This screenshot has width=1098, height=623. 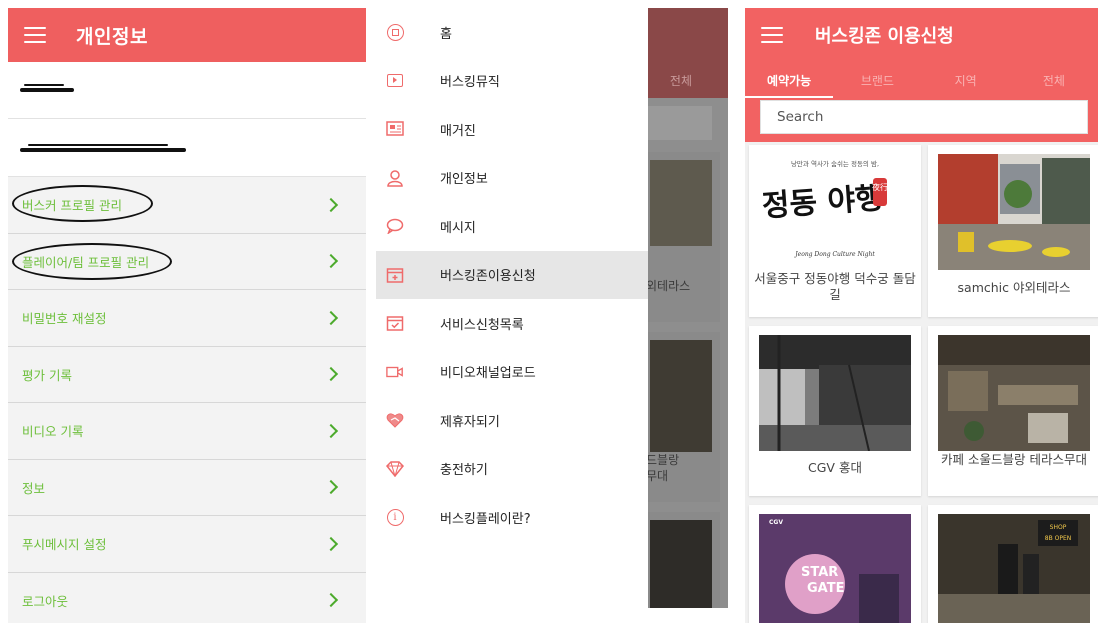 I want to click on venue-image: SHOP 8B OPEN, so click(x=1014, y=568).